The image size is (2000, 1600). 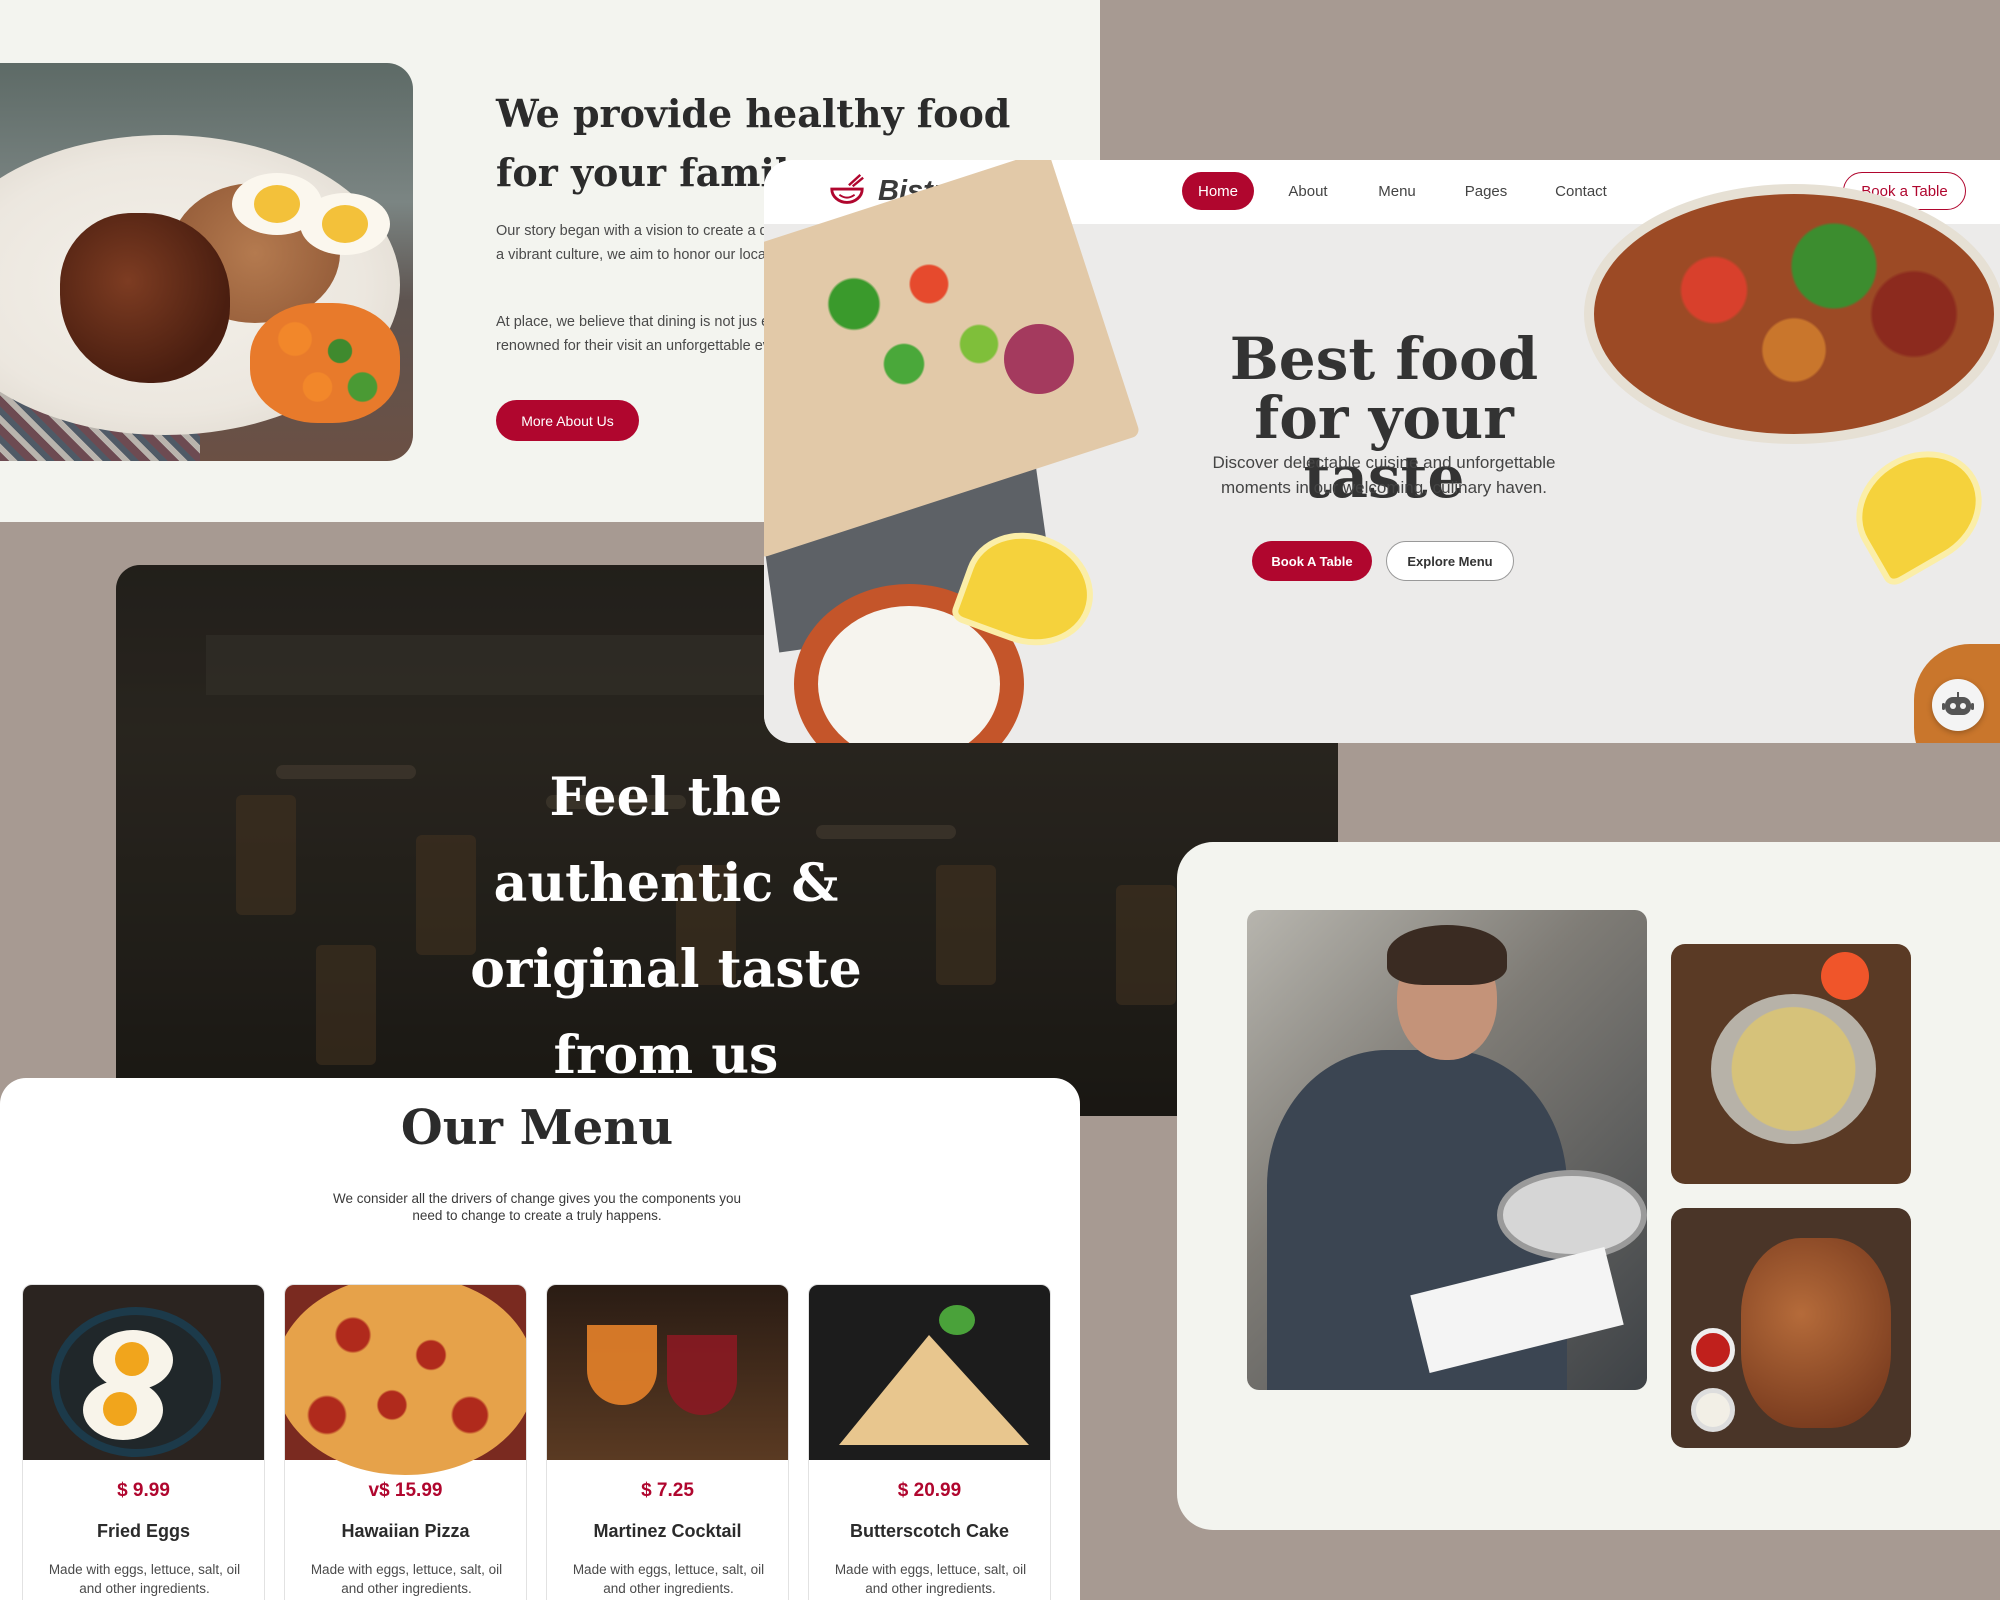 What do you see at coordinates (143, 1531) in the screenshot?
I see `menu-item-name: Fried Eggs` at bounding box center [143, 1531].